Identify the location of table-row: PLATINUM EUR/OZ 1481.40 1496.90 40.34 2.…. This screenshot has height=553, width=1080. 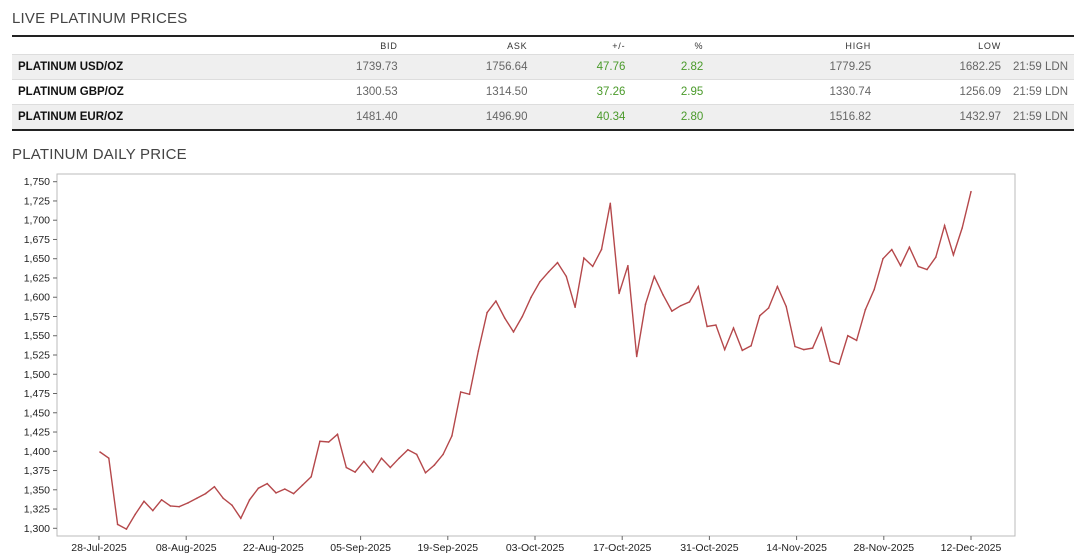
(543, 117).